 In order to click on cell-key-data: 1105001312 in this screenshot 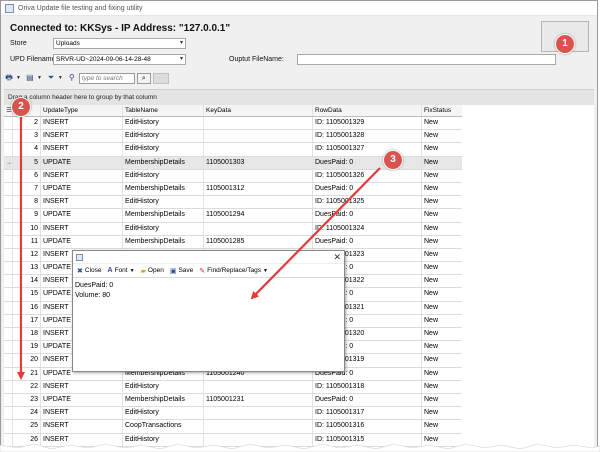, I will do `click(258, 189)`.